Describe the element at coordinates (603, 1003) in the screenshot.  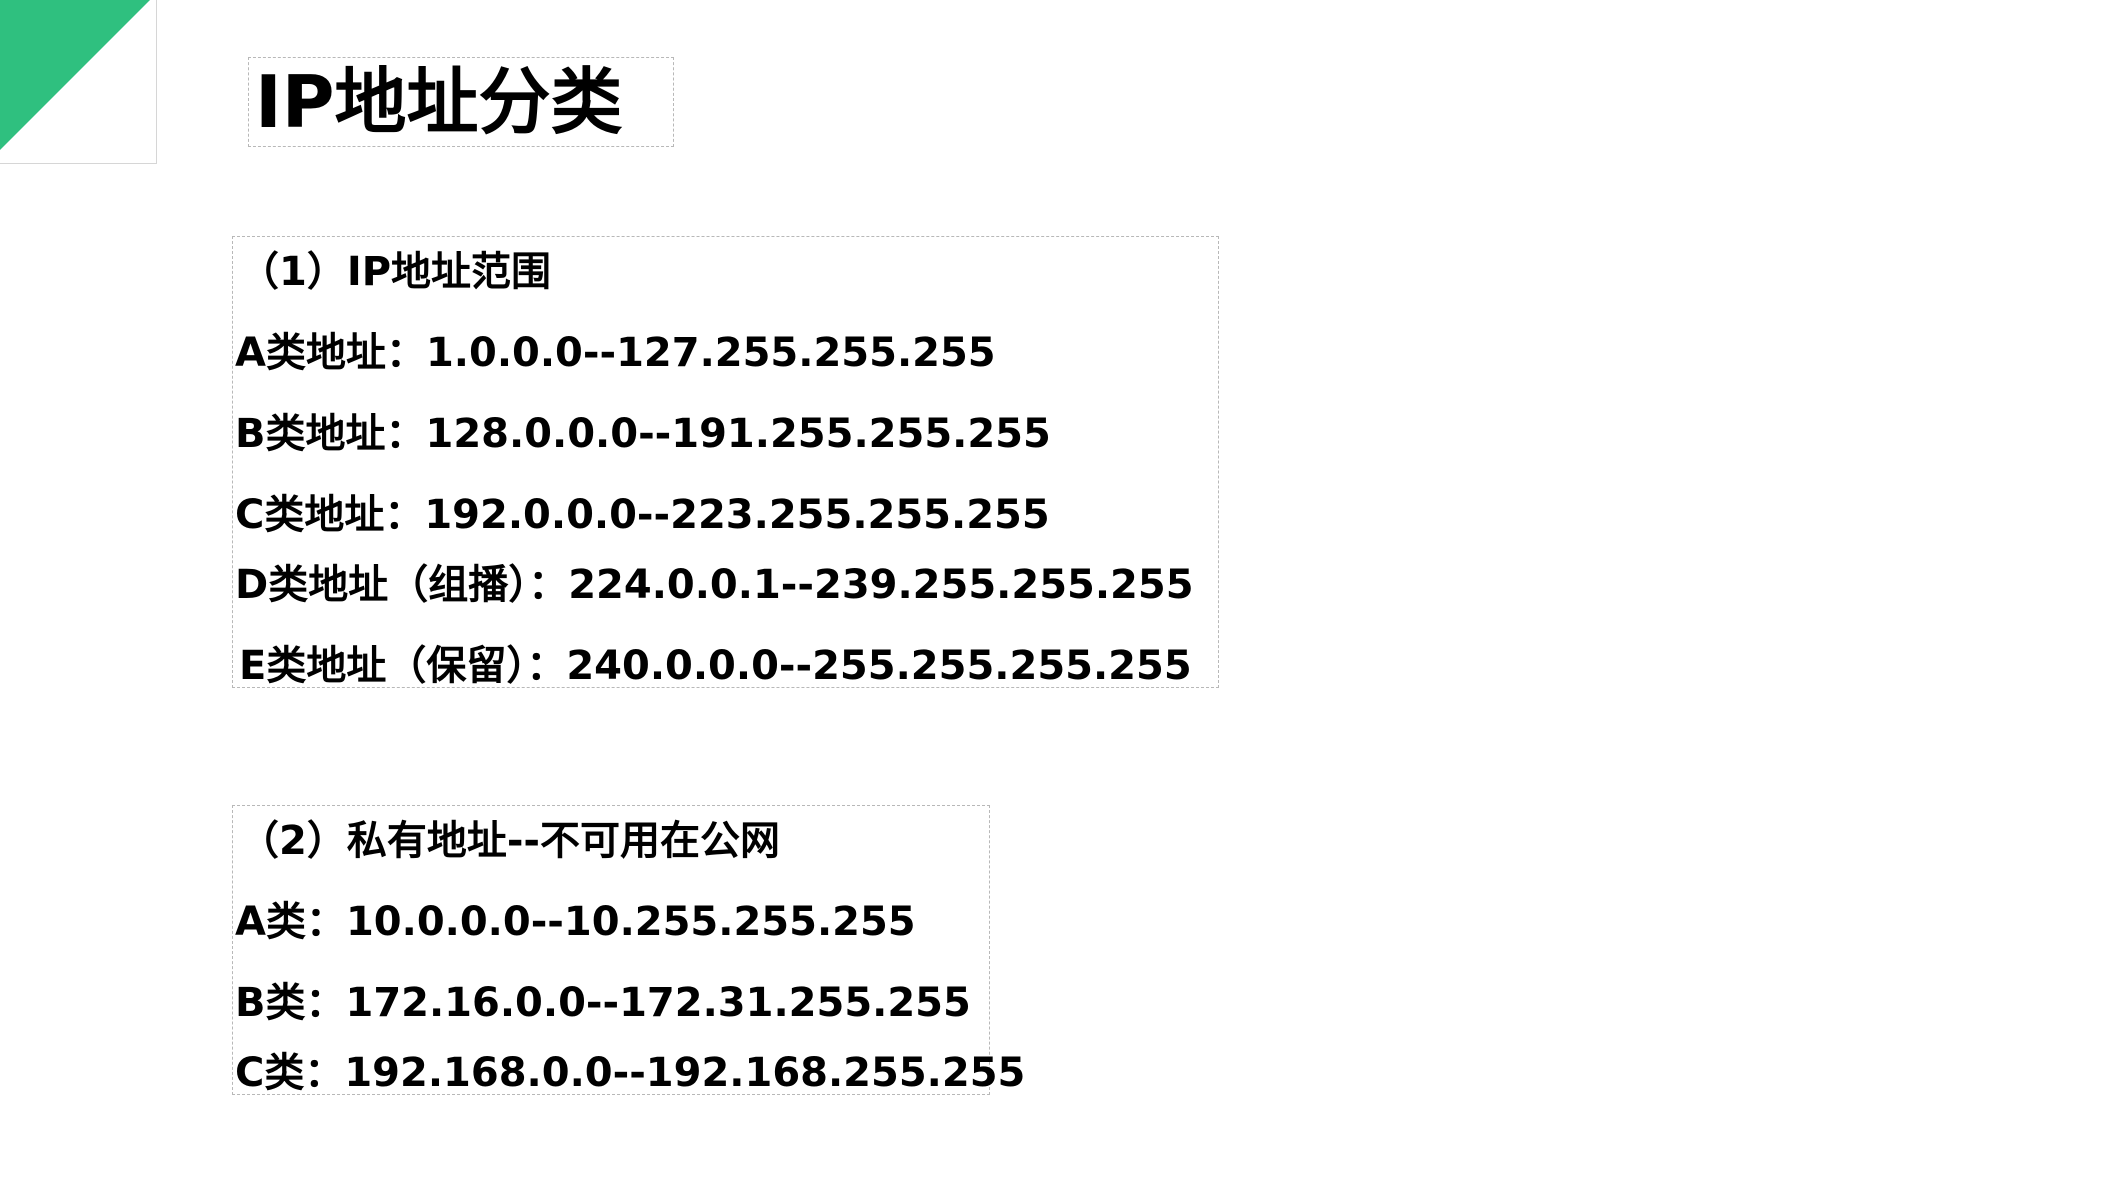
I see `private-class-b: B类：172.16.0.0--172.31.255.255` at that location.